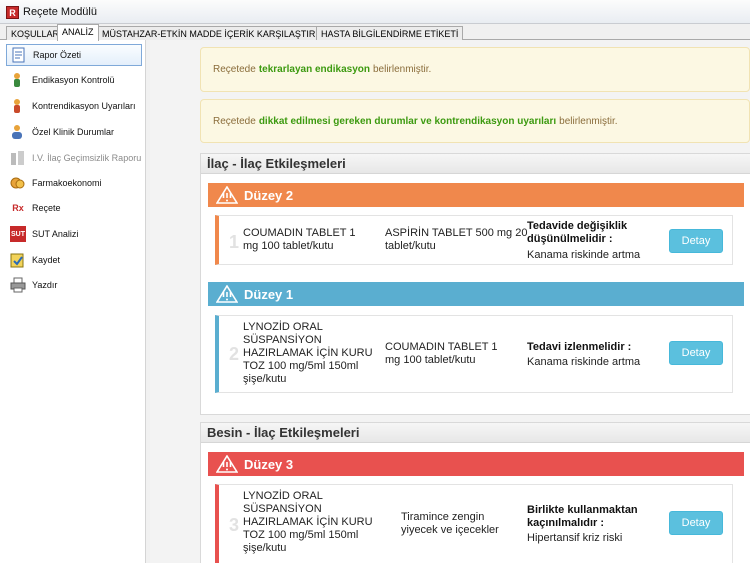 This screenshot has width=750, height=563. What do you see at coordinates (390, 33) in the screenshot?
I see `tab-hasta-bilgilendirme: HASTA BİLGİLENDİRME ETİKETİ` at bounding box center [390, 33].